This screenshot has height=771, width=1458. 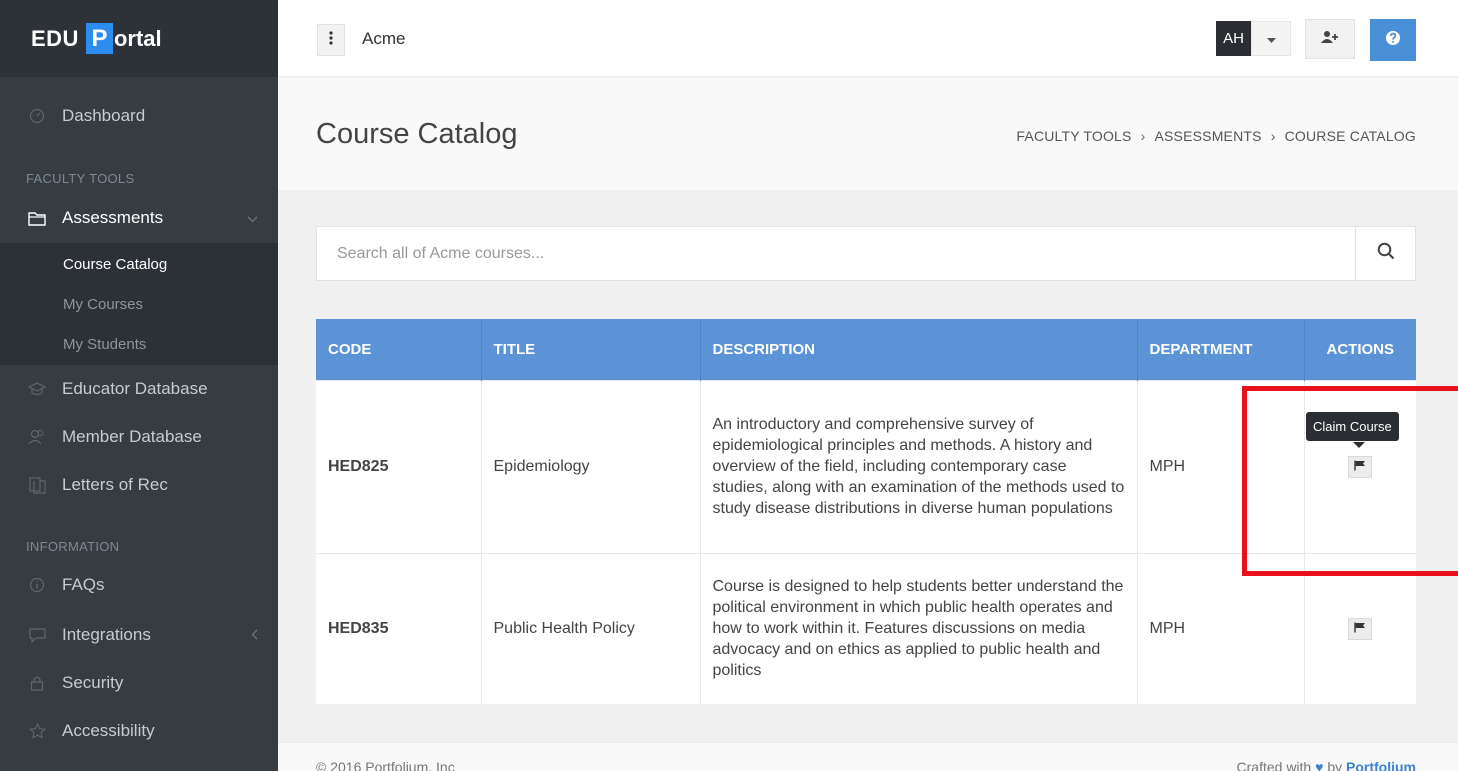 What do you see at coordinates (1381, 765) in the screenshot?
I see `portfolium-link: Portfolium` at bounding box center [1381, 765].